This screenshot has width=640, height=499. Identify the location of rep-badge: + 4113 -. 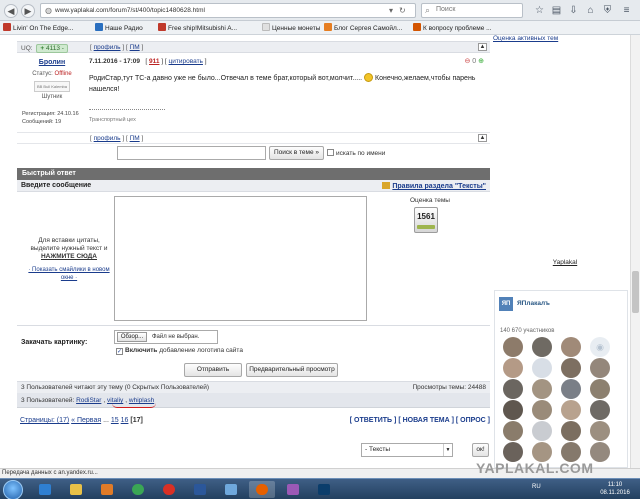
(52, 48).